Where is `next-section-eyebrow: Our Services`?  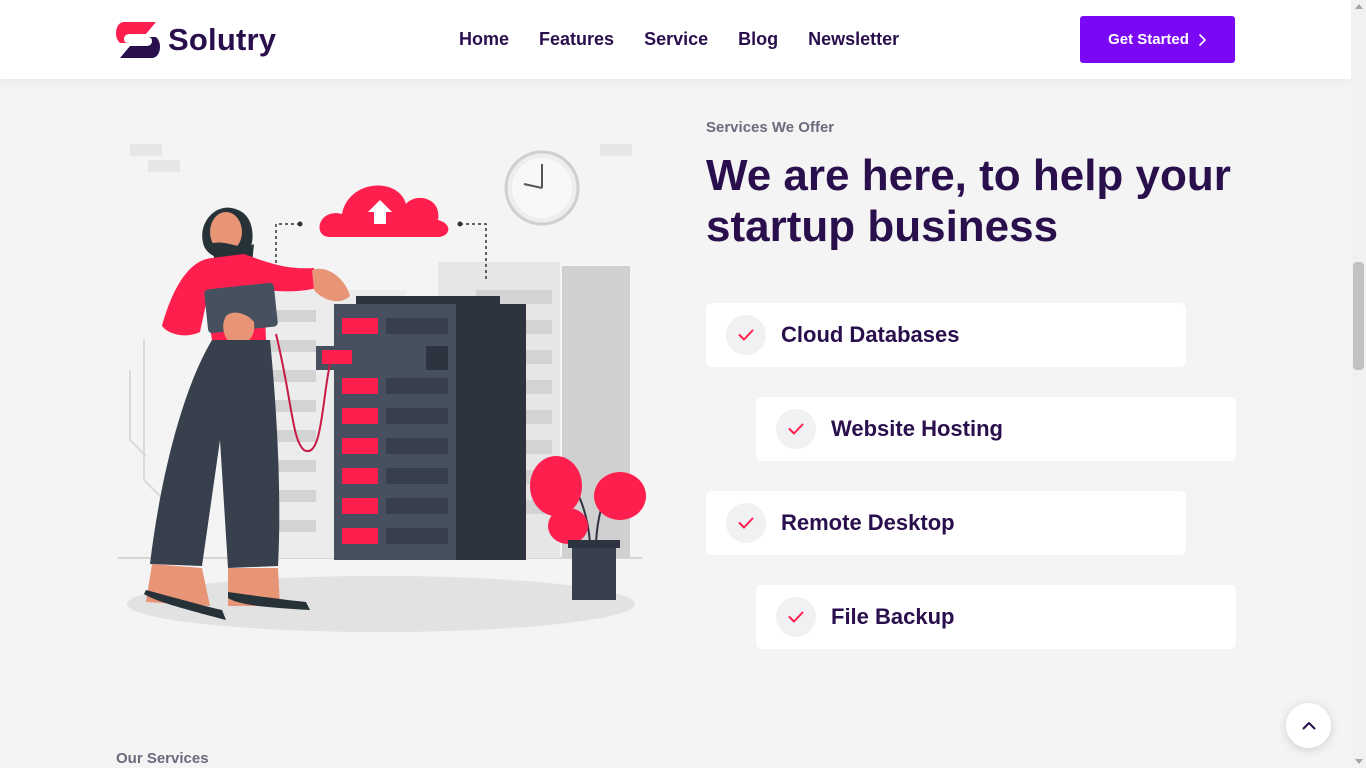 next-section-eyebrow: Our Services is located at coordinates (162, 758).